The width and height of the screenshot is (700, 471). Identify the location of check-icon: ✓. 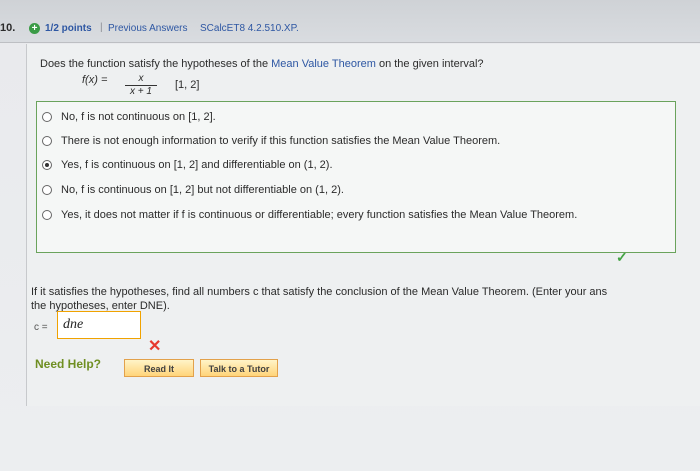
(622, 257).